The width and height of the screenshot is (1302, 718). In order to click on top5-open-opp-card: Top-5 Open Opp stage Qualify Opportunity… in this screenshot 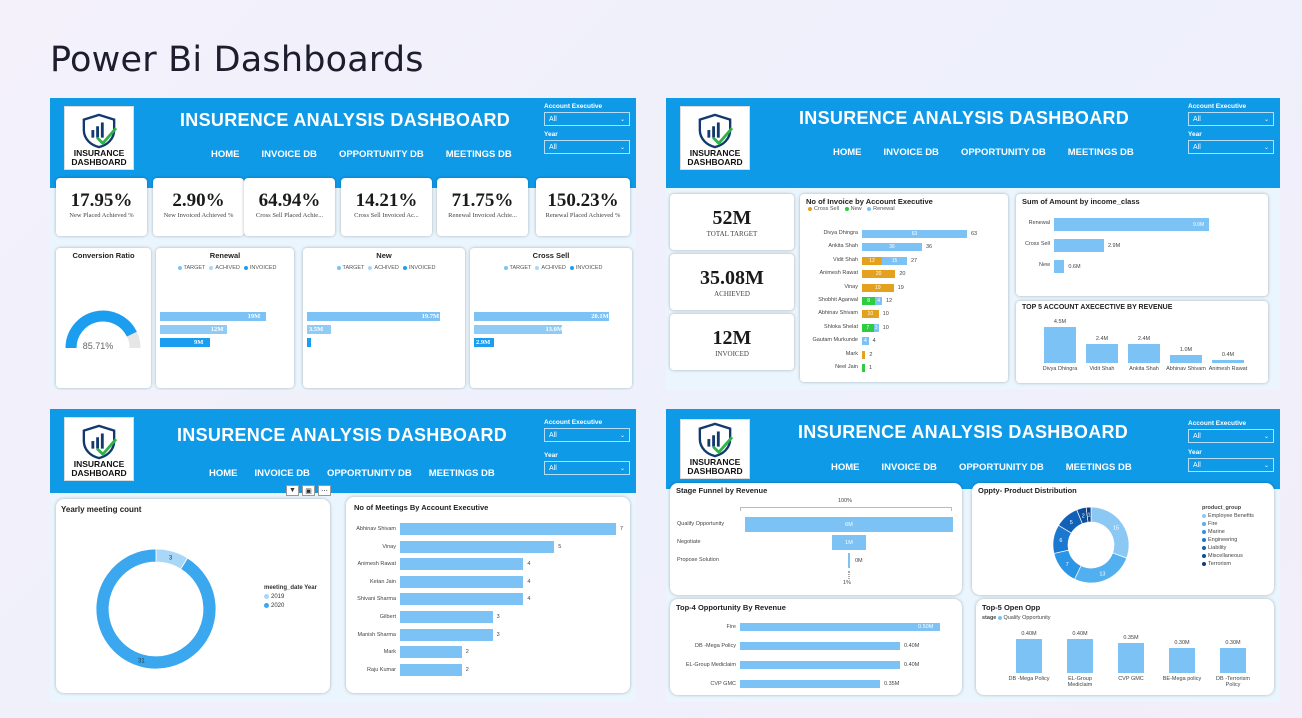, I will do `click(1125, 647)`.